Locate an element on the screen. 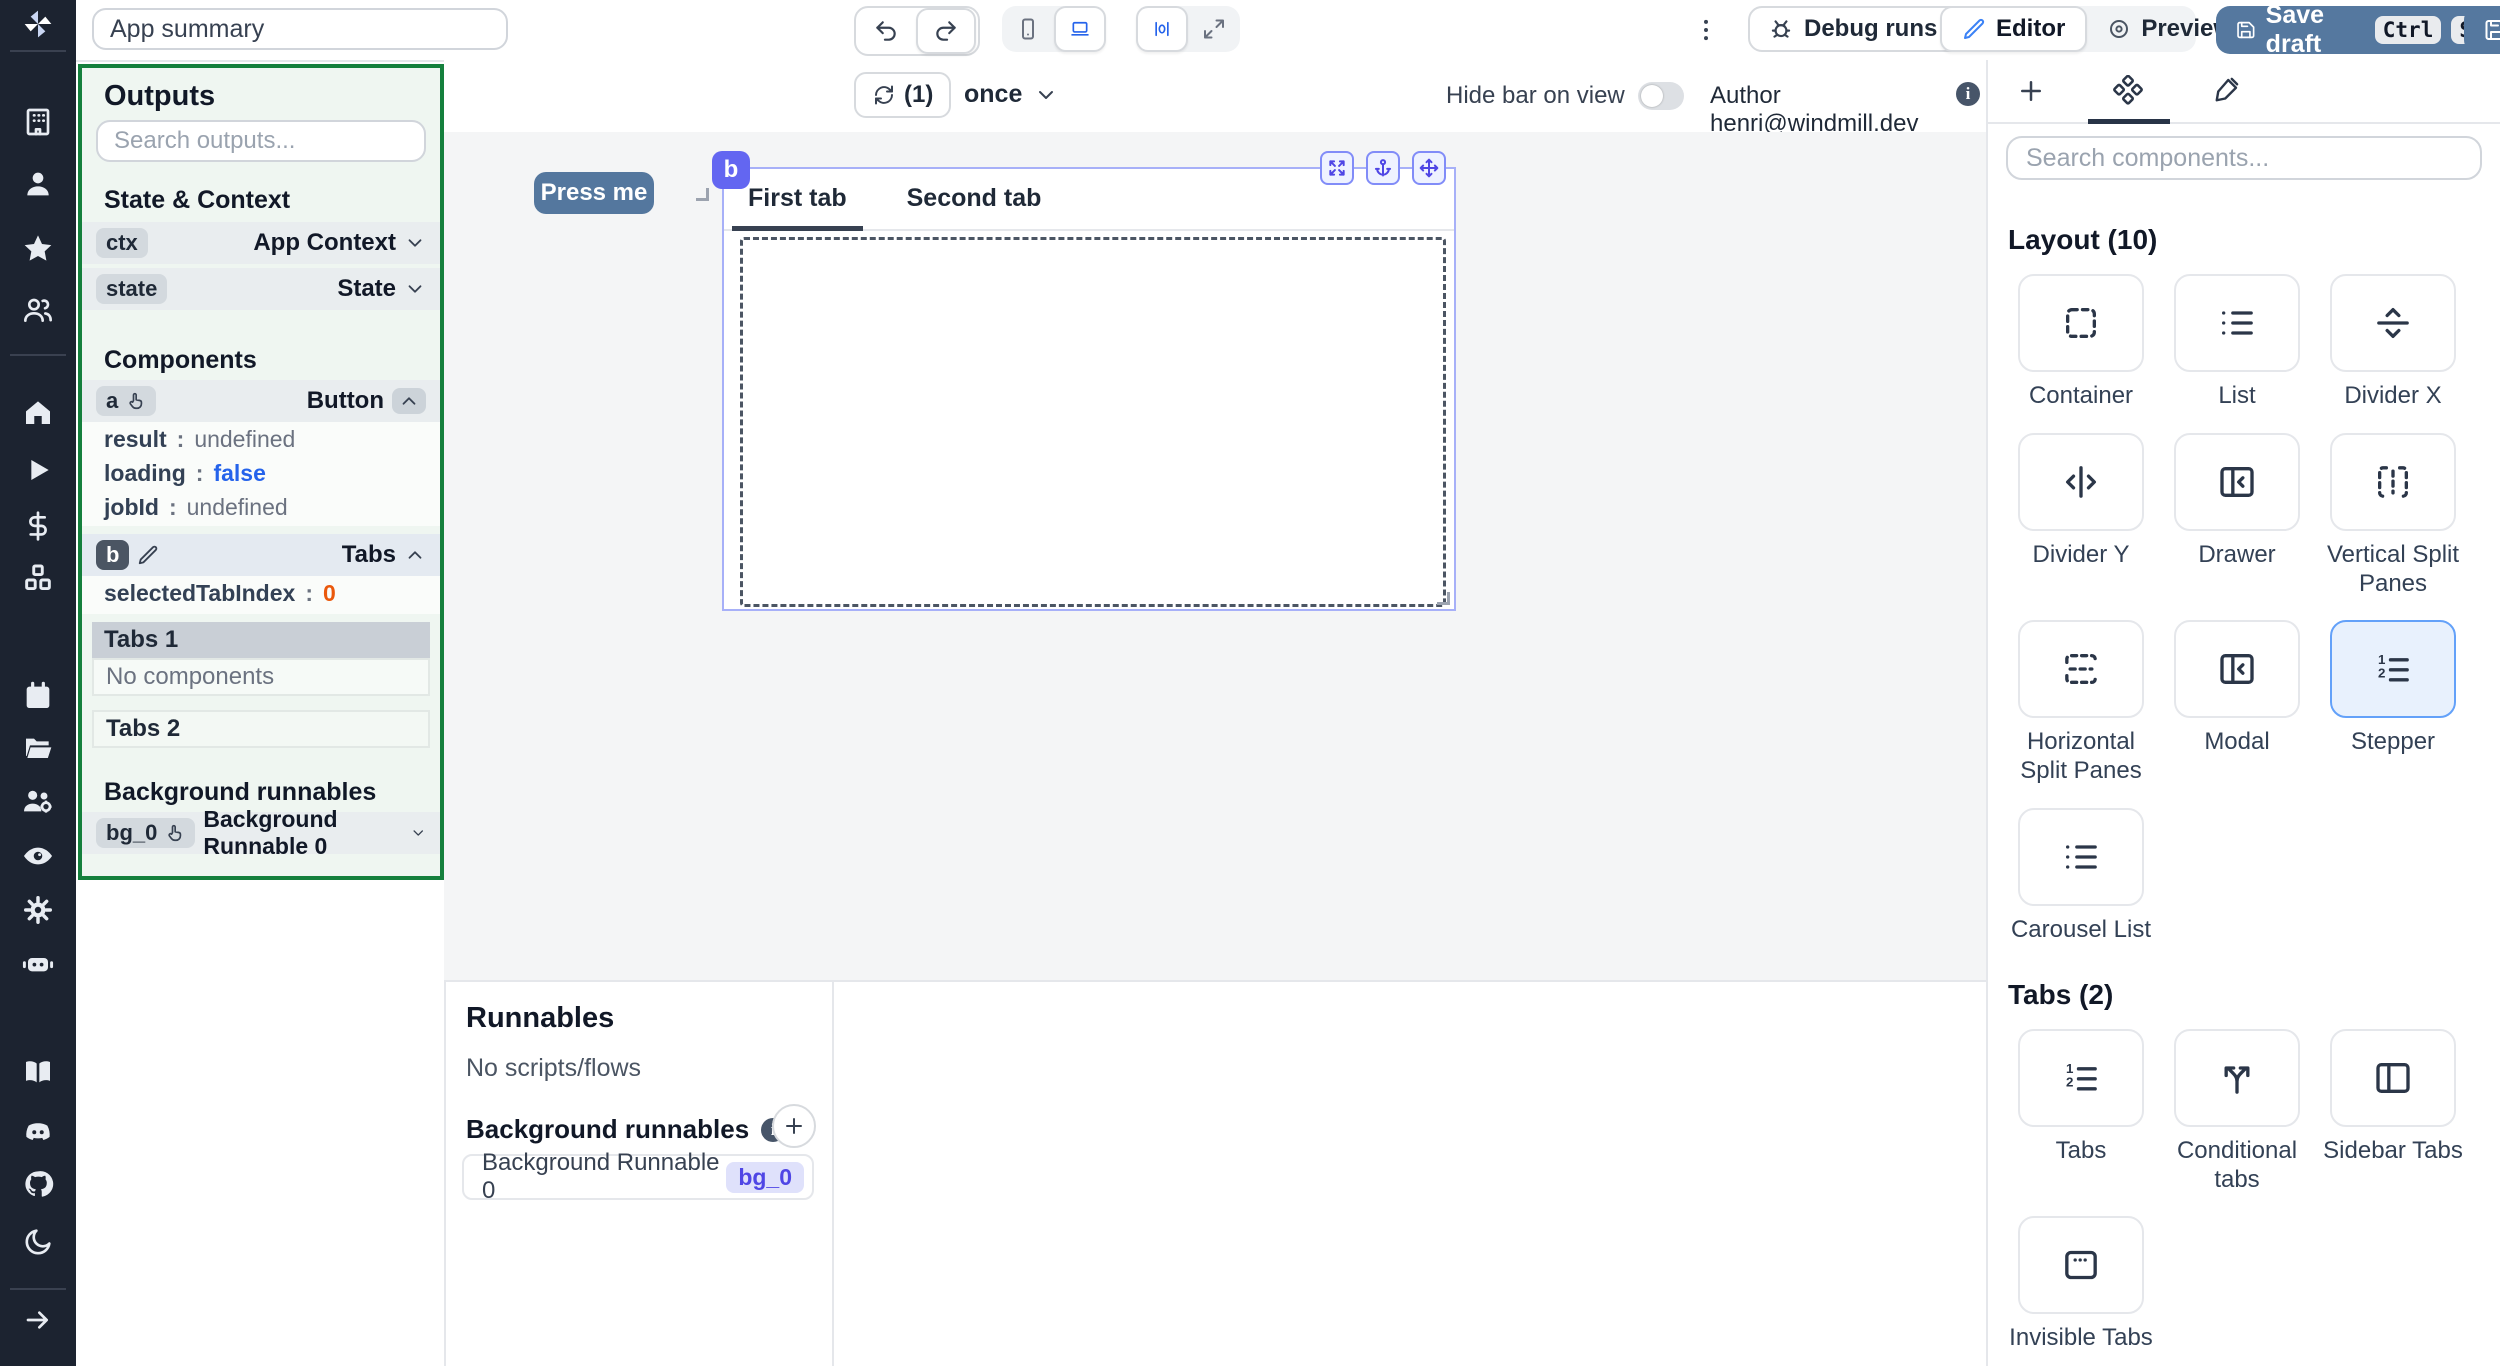 This screenshot has width=2500, height=1366. docs-book-icon is located at coordinates (38, 1072).